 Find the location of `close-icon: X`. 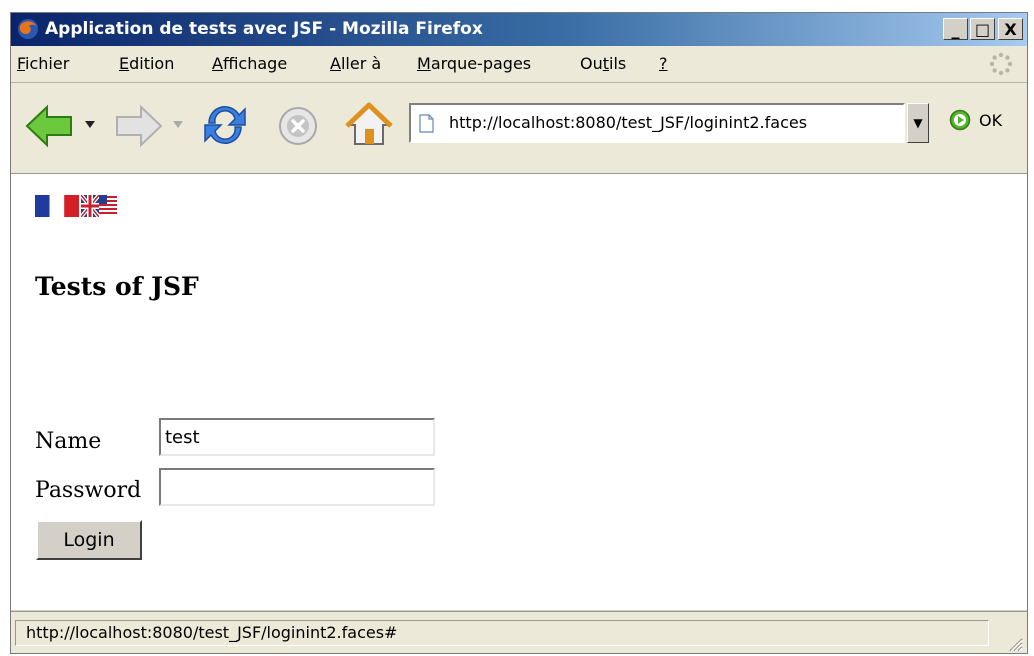

close-icon: X is located at coordinates (1010, 29).